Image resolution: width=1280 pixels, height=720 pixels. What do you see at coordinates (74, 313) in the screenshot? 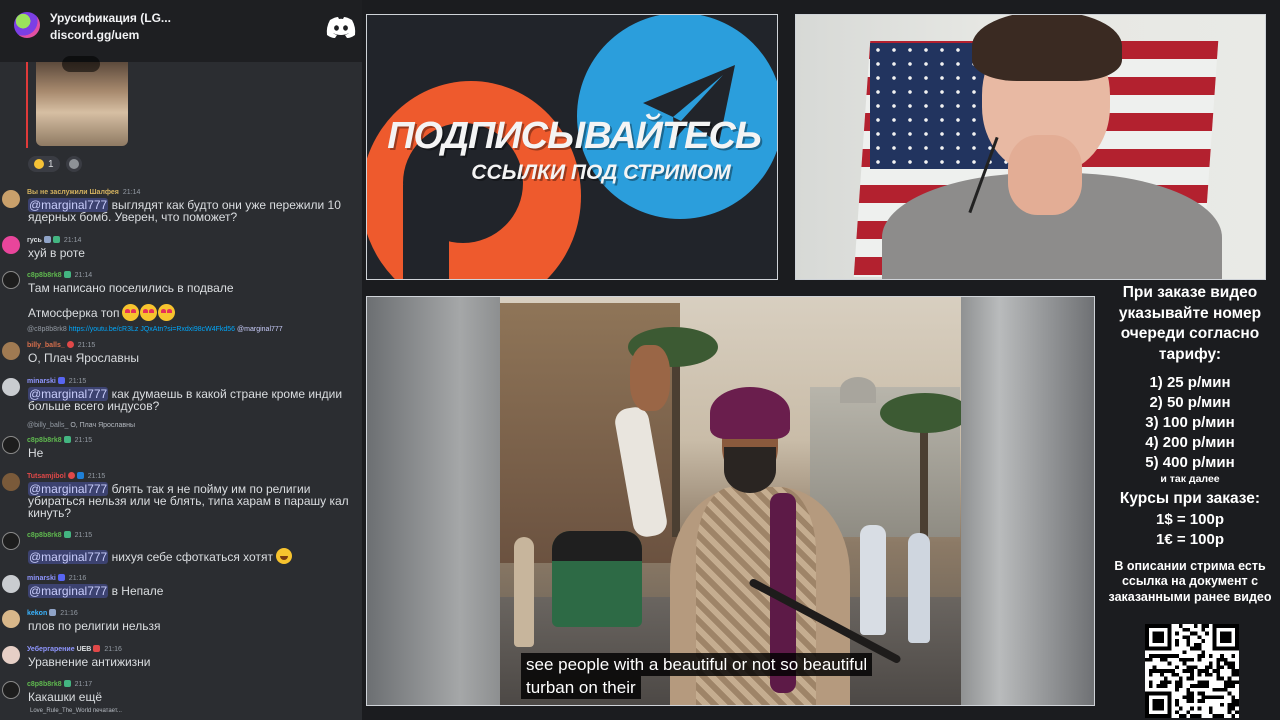
I see `message-body: Атмосферка топ` at bounding box center [74, 313].